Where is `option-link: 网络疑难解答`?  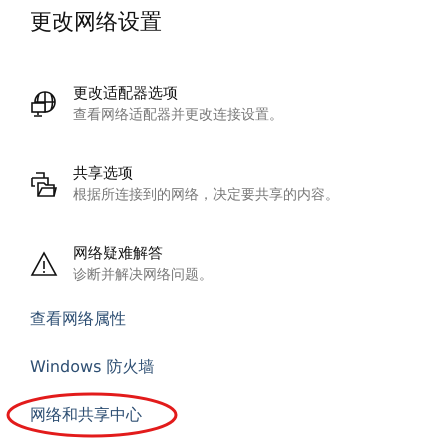 option-link: 网络疑难解答 is located at coordinates (143, 253).